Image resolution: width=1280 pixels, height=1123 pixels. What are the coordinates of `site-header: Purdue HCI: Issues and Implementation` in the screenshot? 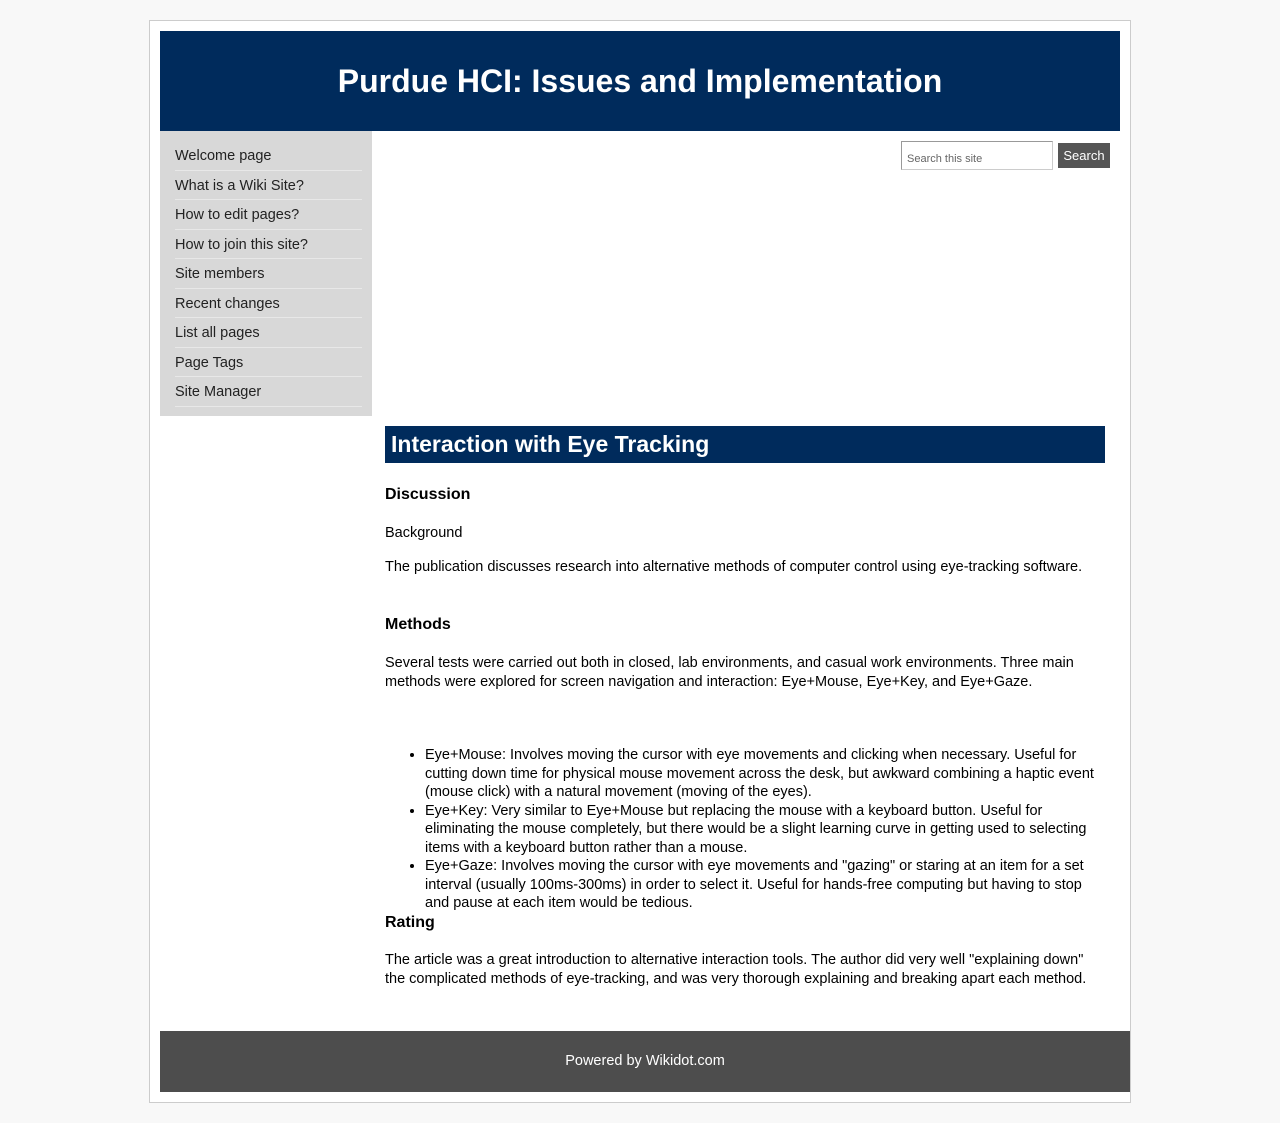 It's located at (640, 81).